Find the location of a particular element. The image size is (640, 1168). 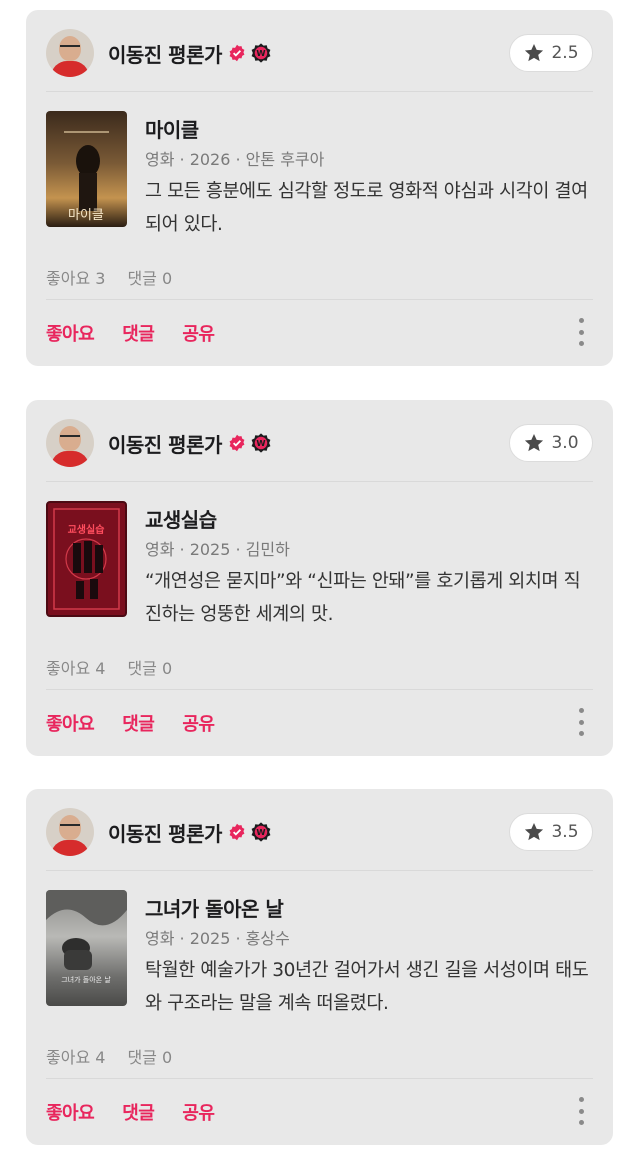

poster-title: 마이클 is located at coordinates (86, 215).